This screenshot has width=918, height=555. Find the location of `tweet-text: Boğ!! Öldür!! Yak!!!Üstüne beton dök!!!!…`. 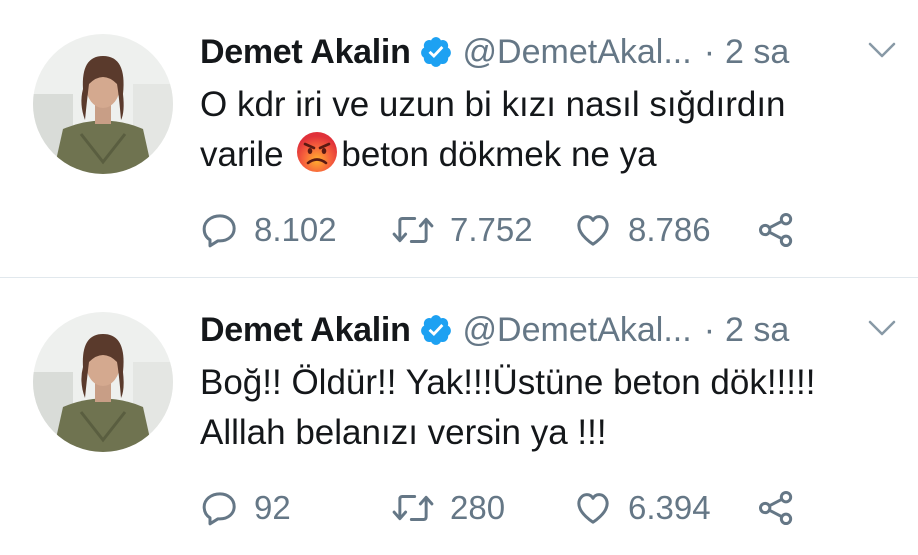

tweet-text: Boğ!! Öldür!! Yak!!!Üstüne beton dök!!!!… is located at coordinates (540, 408).